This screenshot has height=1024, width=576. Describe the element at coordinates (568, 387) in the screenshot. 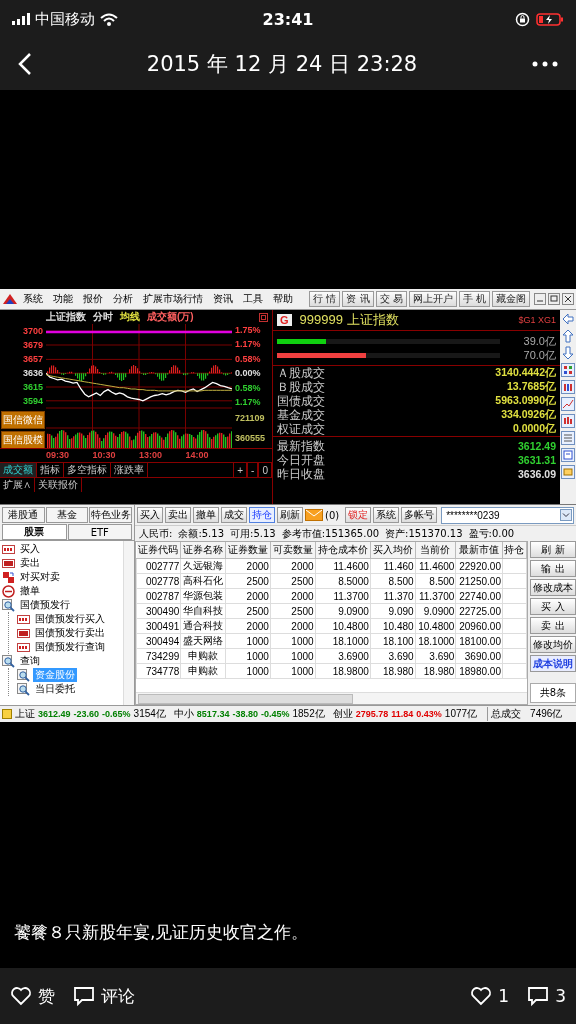

I see `bar-chart-icon` at that location.